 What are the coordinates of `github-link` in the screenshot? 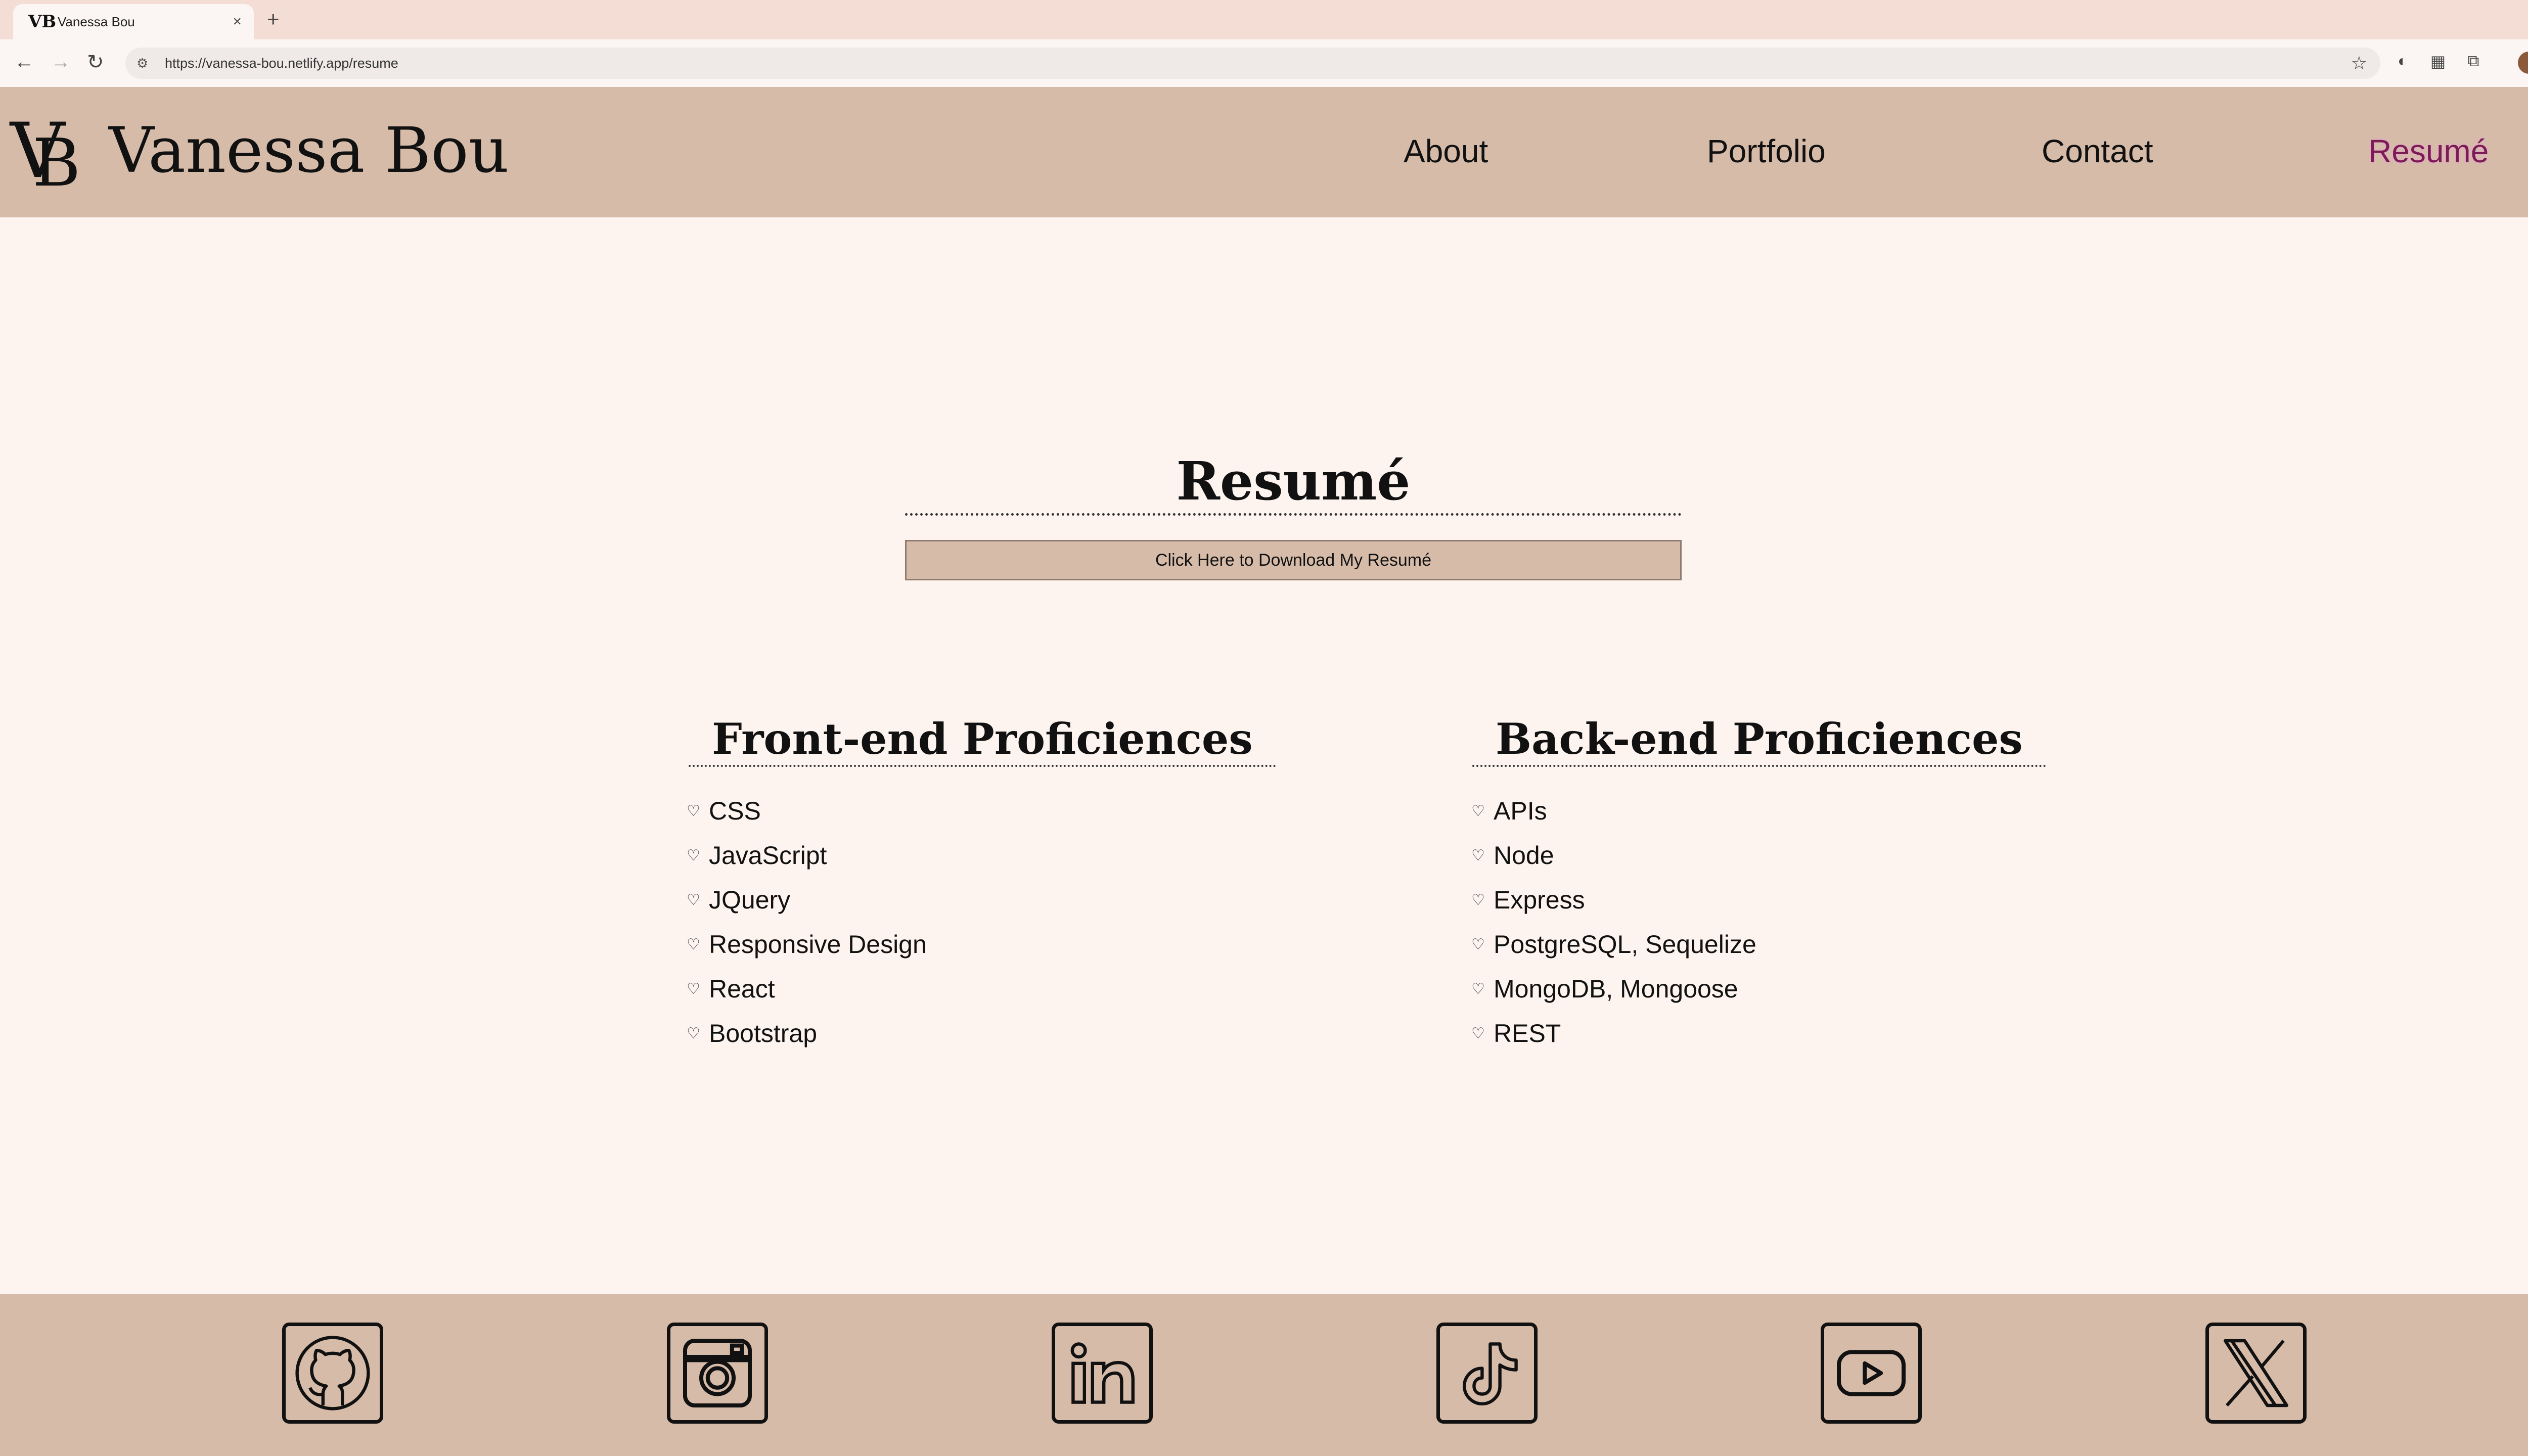 It's located at (332, 1373).